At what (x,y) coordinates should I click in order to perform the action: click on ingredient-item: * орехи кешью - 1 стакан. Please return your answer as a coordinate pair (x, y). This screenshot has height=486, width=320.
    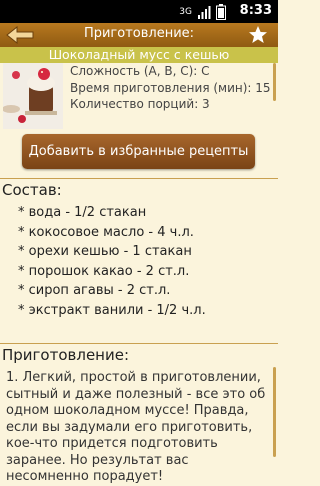
    Looking at the image, I should click on (105, 251).